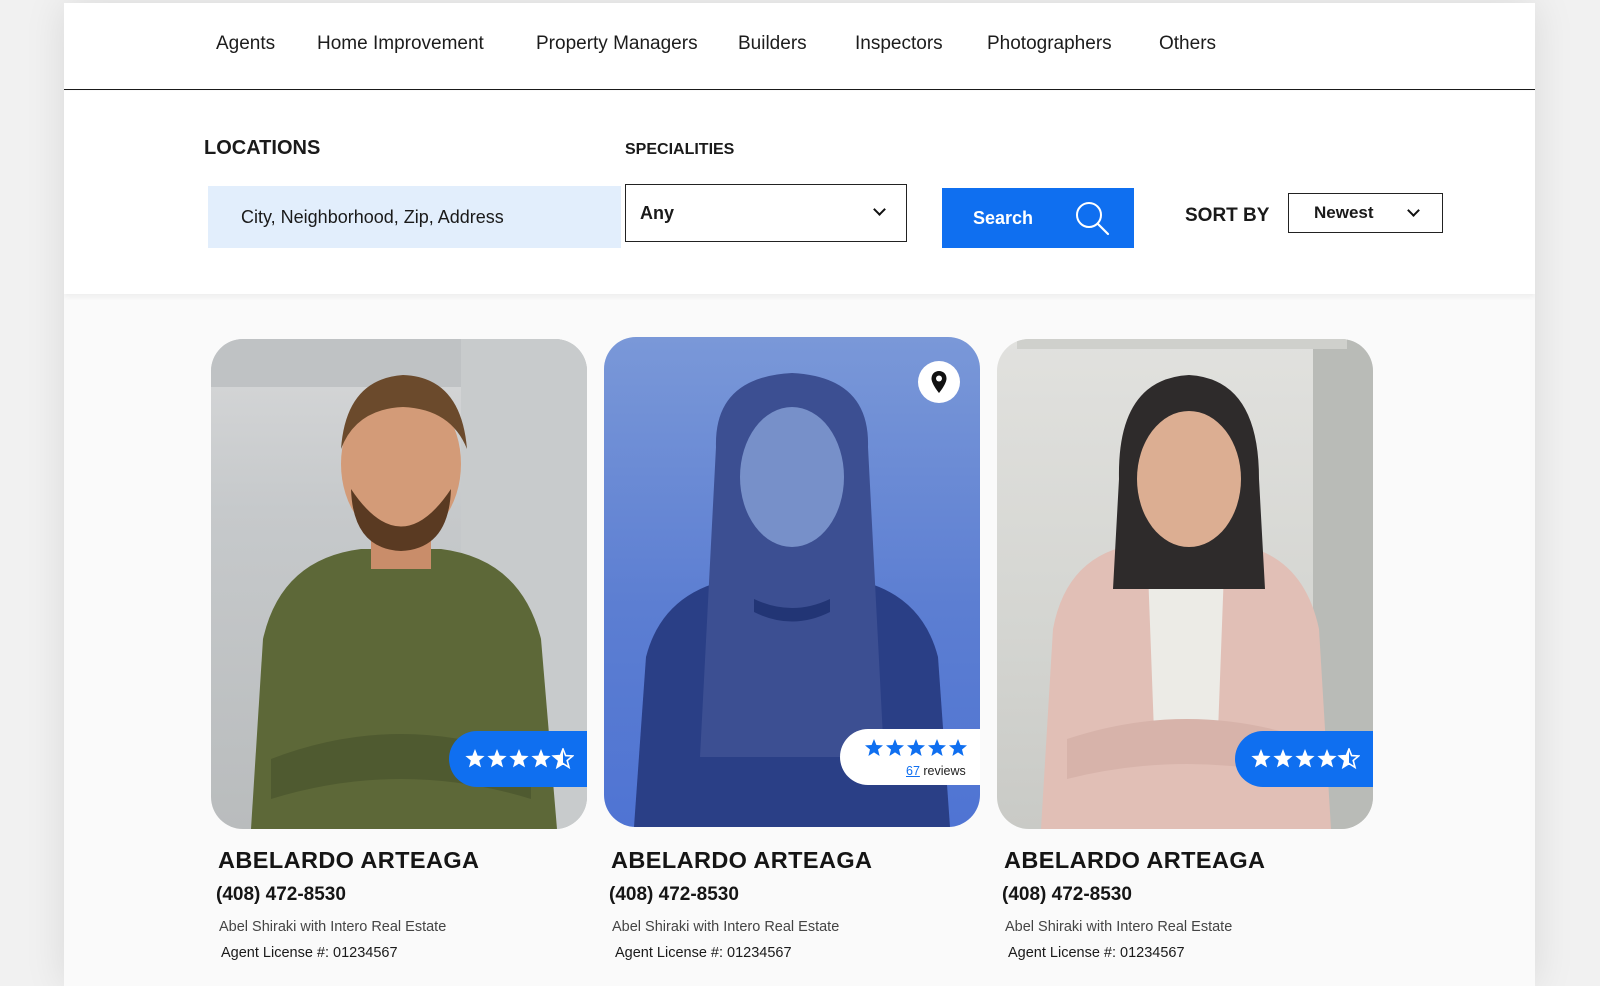 Image resolution: width=1600 pixels, height=986 pixels. I want to click on agent-photo: 67 reviews, so click(792, 582).